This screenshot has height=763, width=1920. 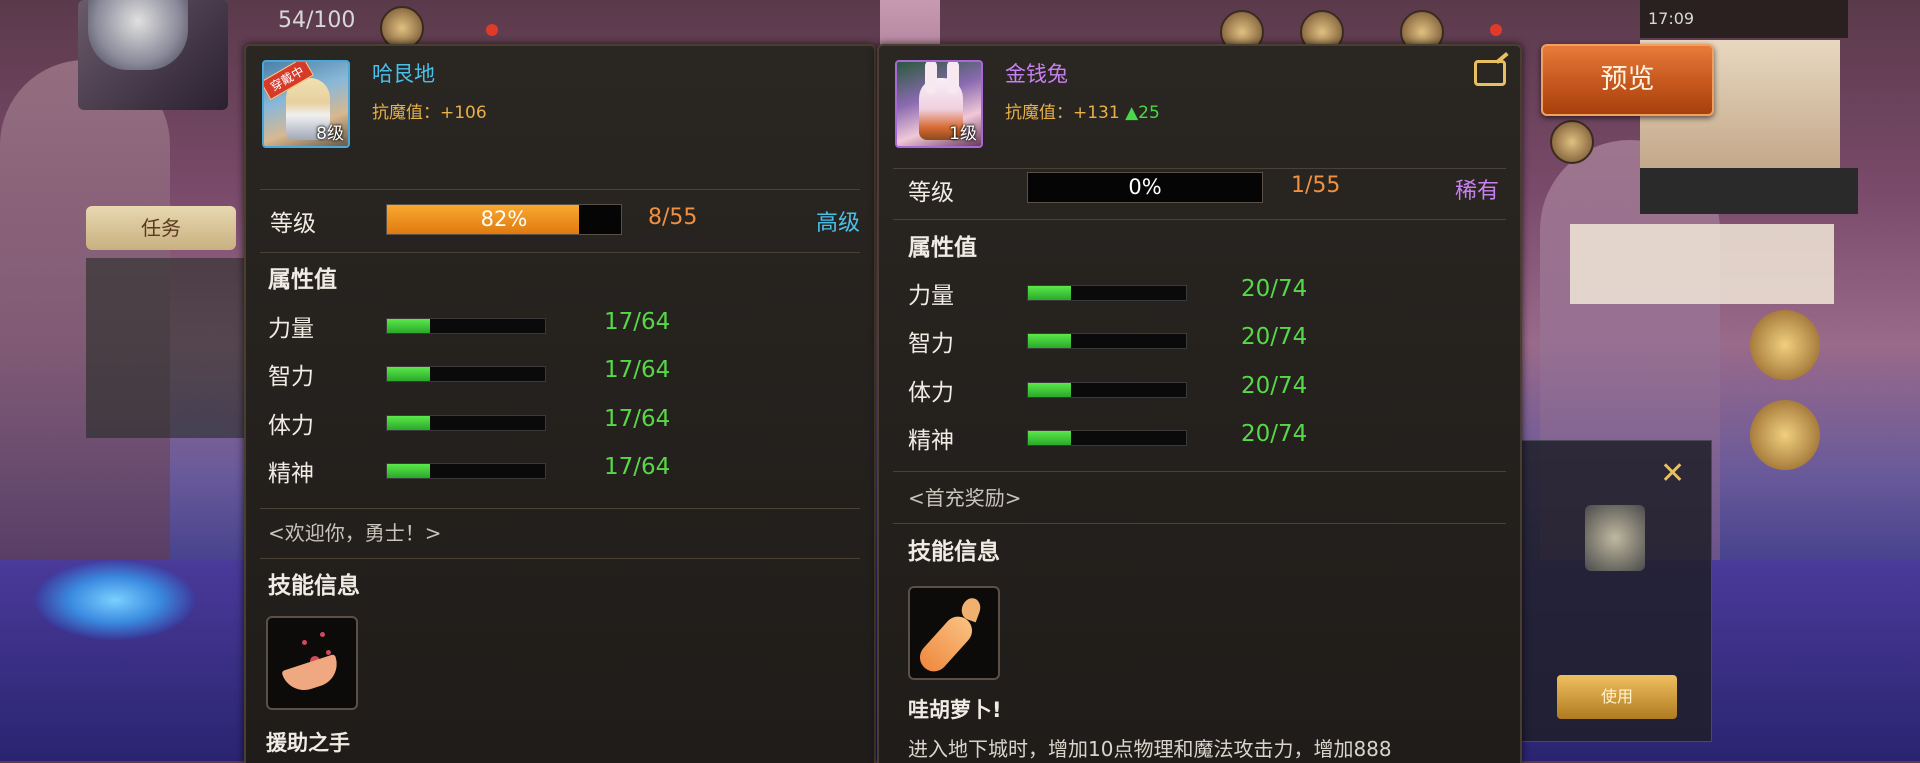 What do you see at coordinates (1150, 749) in the screenshot?
I see `skill-description: 进入地下城时，增加10点物理和魔法攻击力，增加888` at bounding box center [1150, 749].